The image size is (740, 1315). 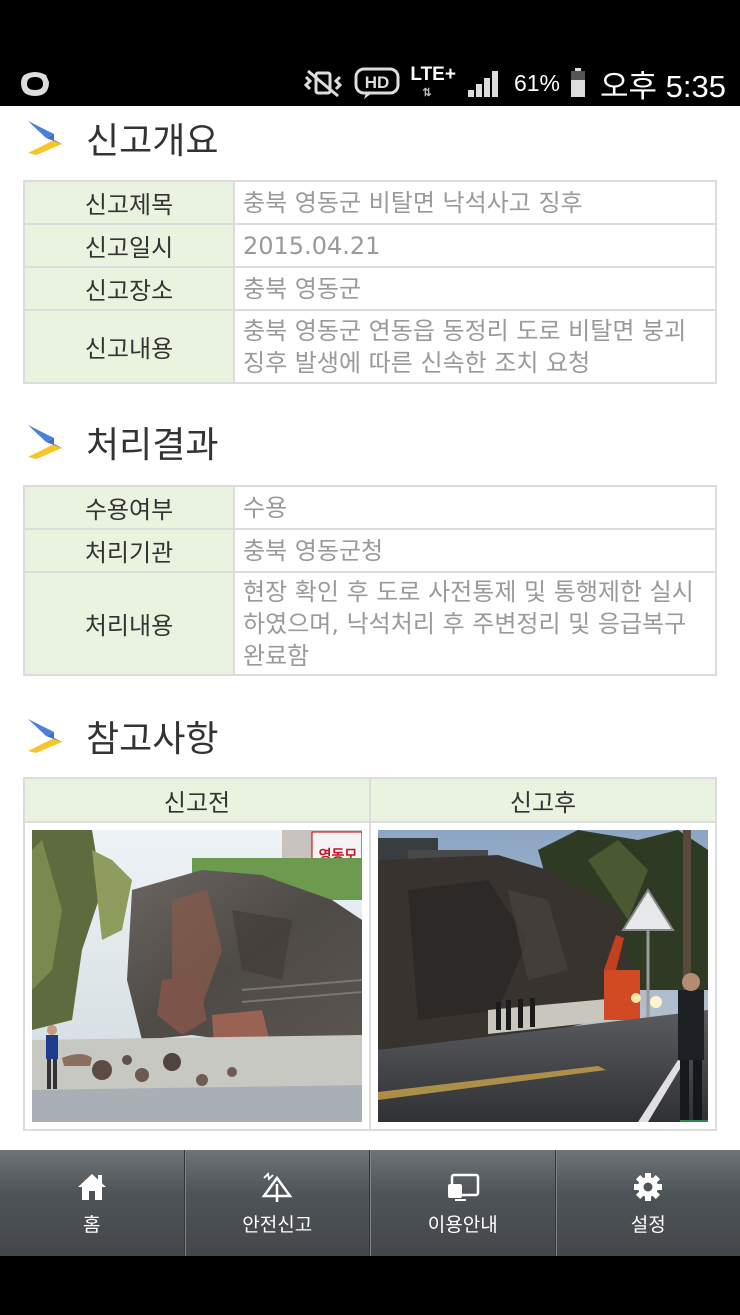 What do you see at coordinates (129, 550) in the screenshot?
I see `row-key: 처리기관` at bounding box center [129, 550].